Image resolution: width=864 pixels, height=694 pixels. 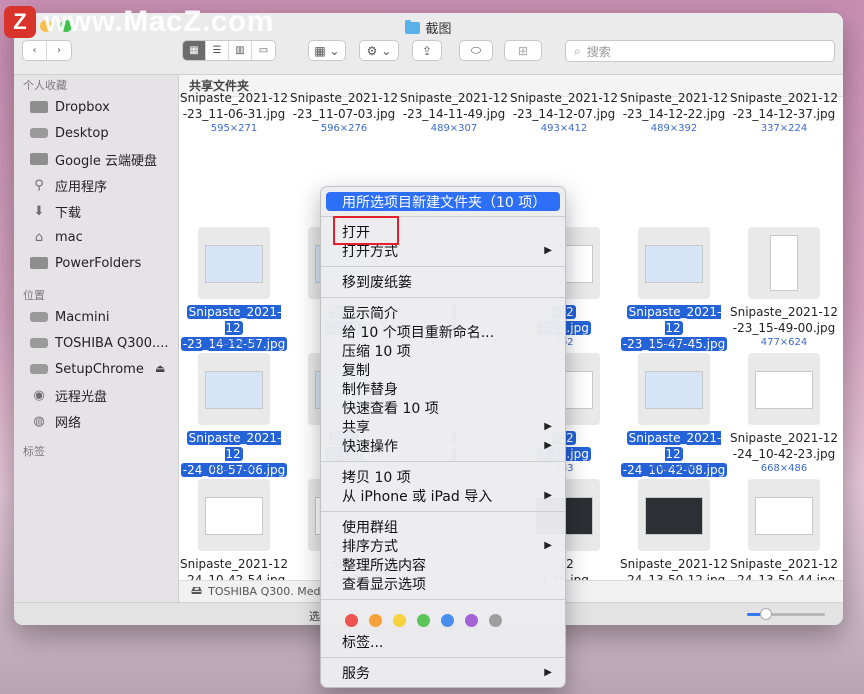 What do you see at coordinates (59, 50) in the screenshot?
I see `forward-button: ›` at bounding box center [59, 50].